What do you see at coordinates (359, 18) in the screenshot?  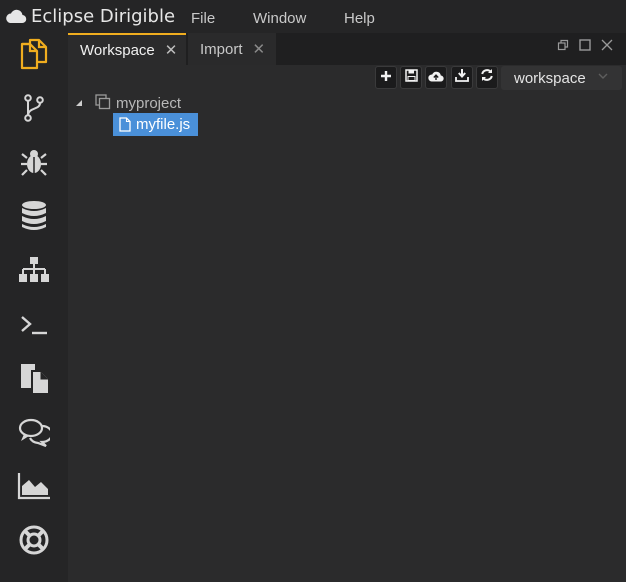 I see `menu-help: Help` at bounding box center [359, 18].